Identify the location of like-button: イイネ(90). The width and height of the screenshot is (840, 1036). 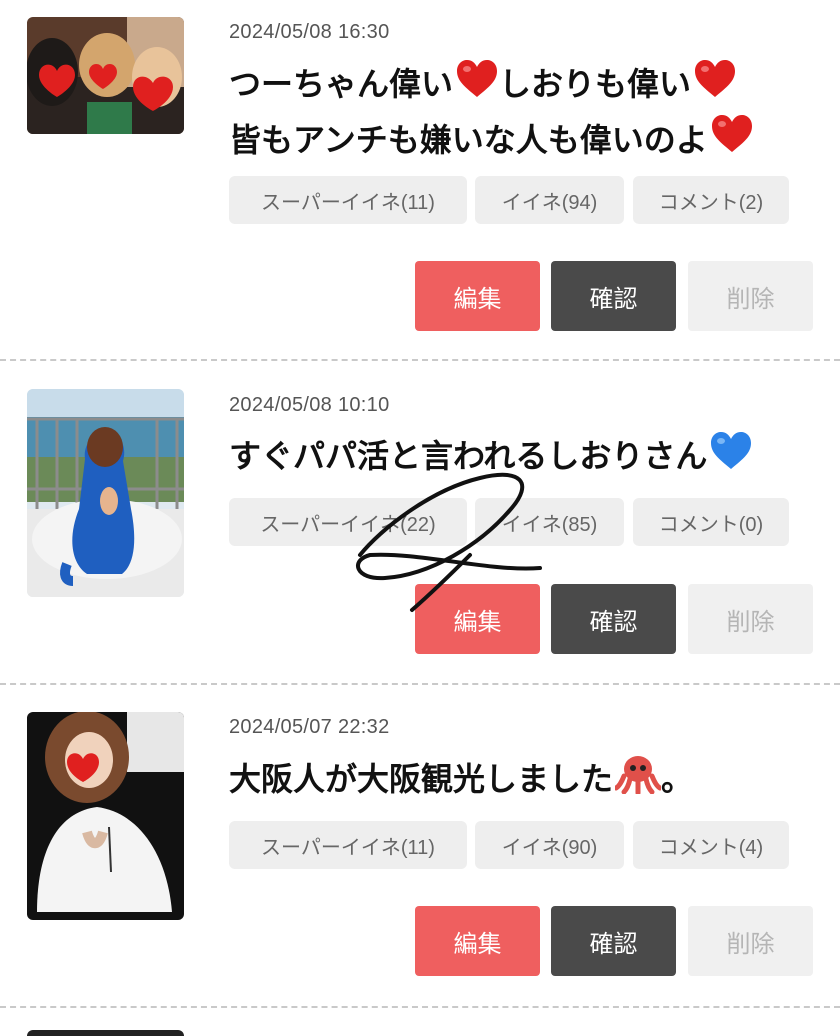
(549, 845).